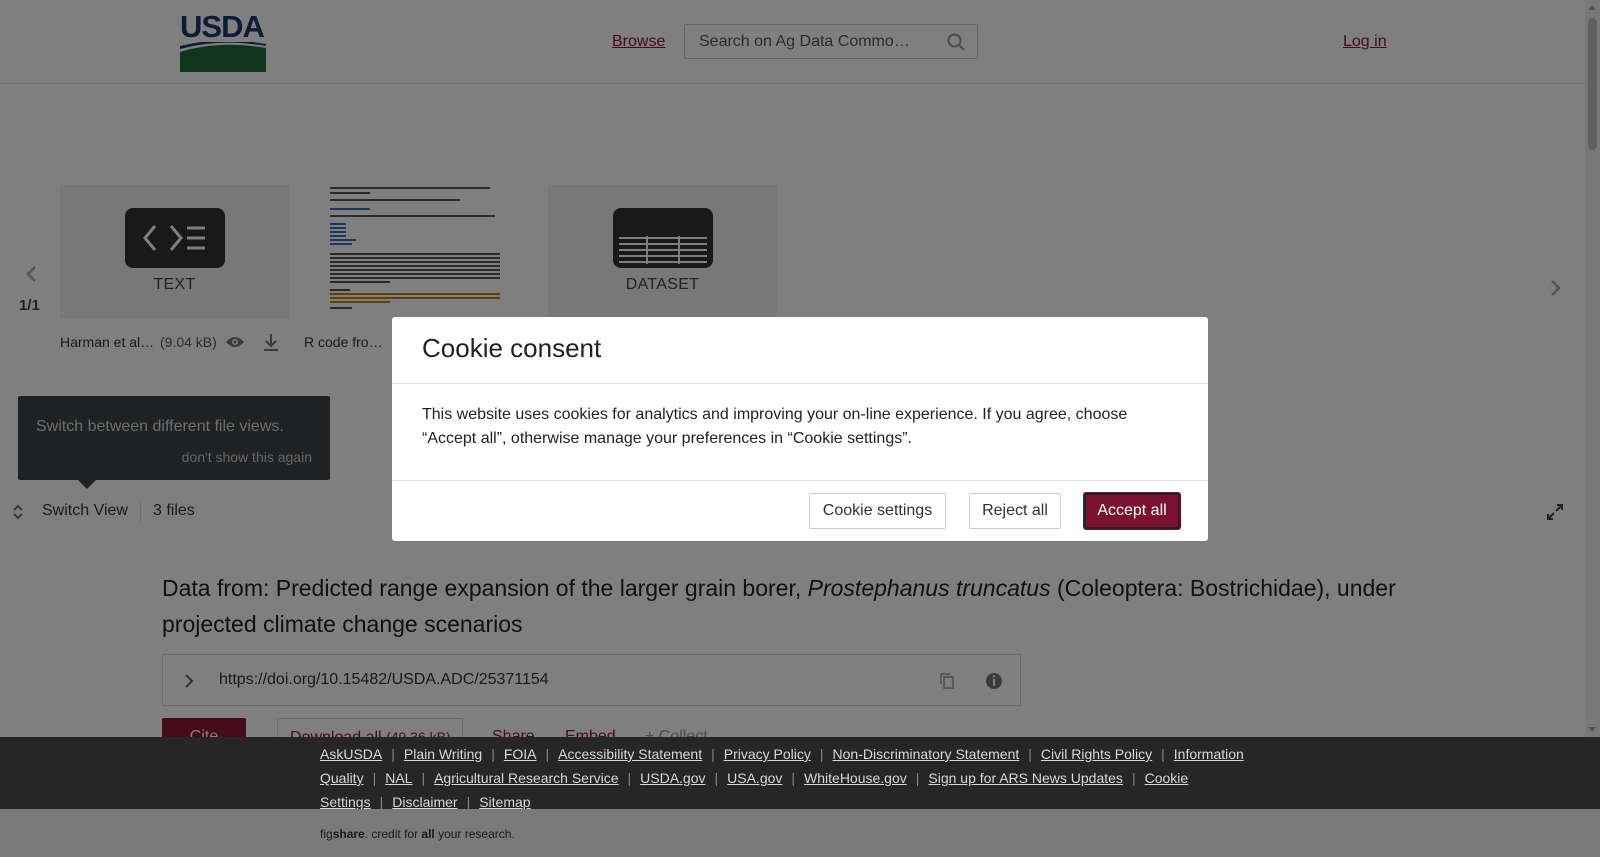 This screenshot has width=1600, height=857. What do you see at coordinates (926, 754) in the screenshot?
I see `footer-link: Non-Discriminatory Statement` at bounding box center [926, 754].